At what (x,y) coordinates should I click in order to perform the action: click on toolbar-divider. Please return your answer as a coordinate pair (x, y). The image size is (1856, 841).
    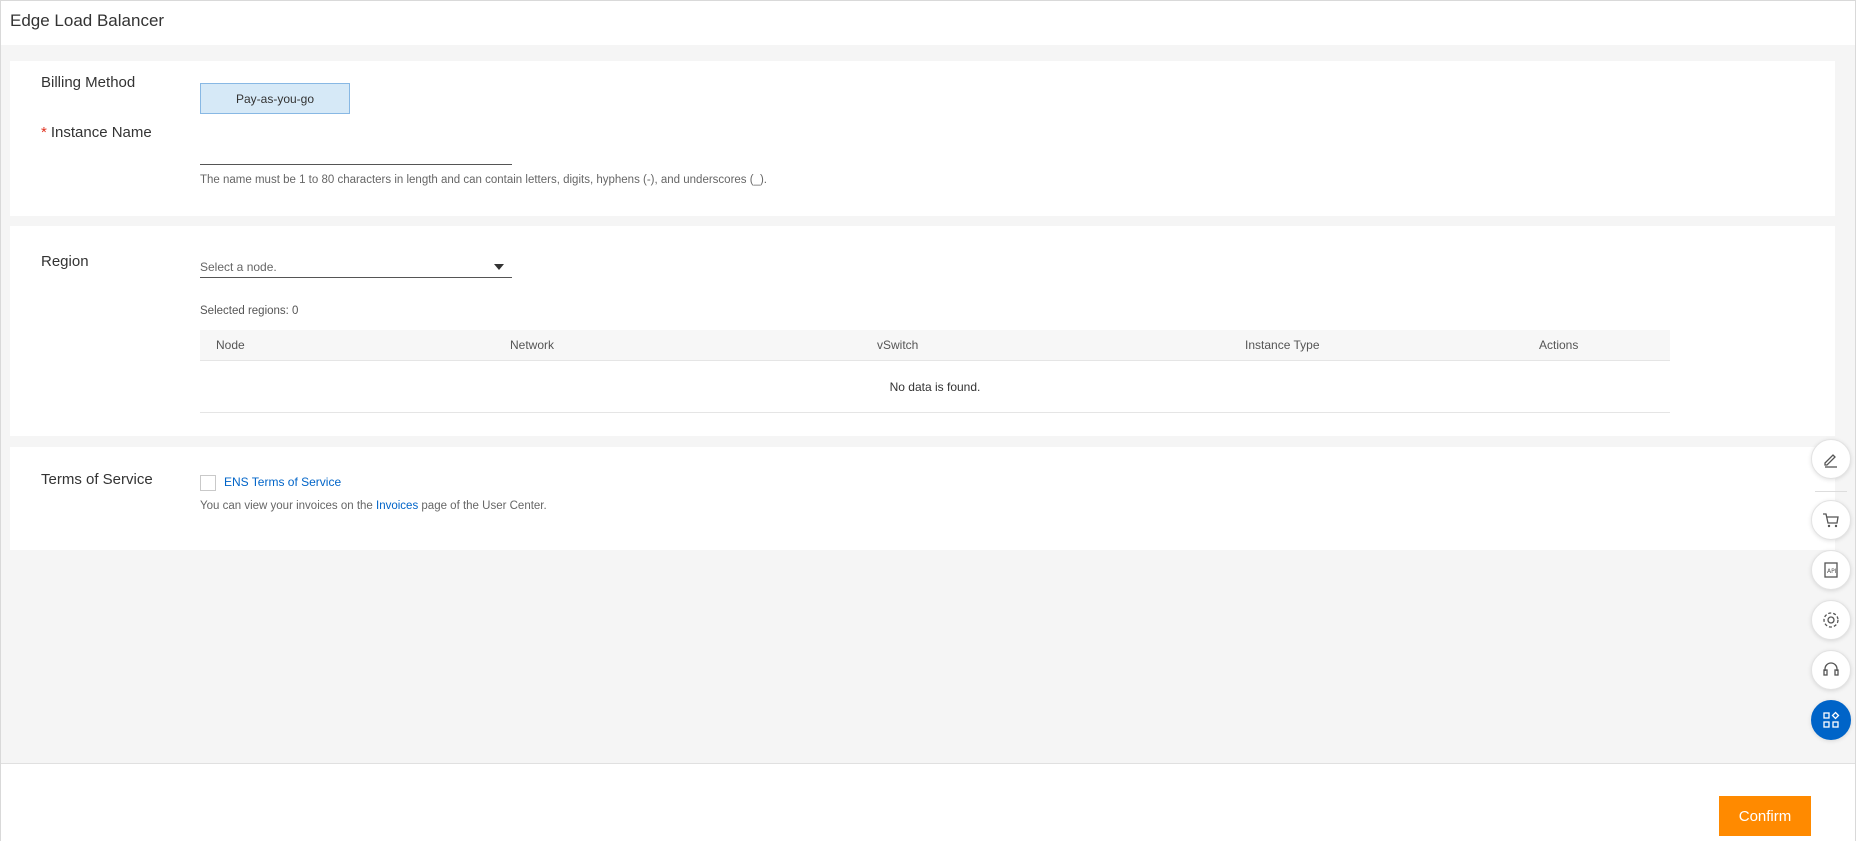
    Looking at the image, I should click on (1831, 491).